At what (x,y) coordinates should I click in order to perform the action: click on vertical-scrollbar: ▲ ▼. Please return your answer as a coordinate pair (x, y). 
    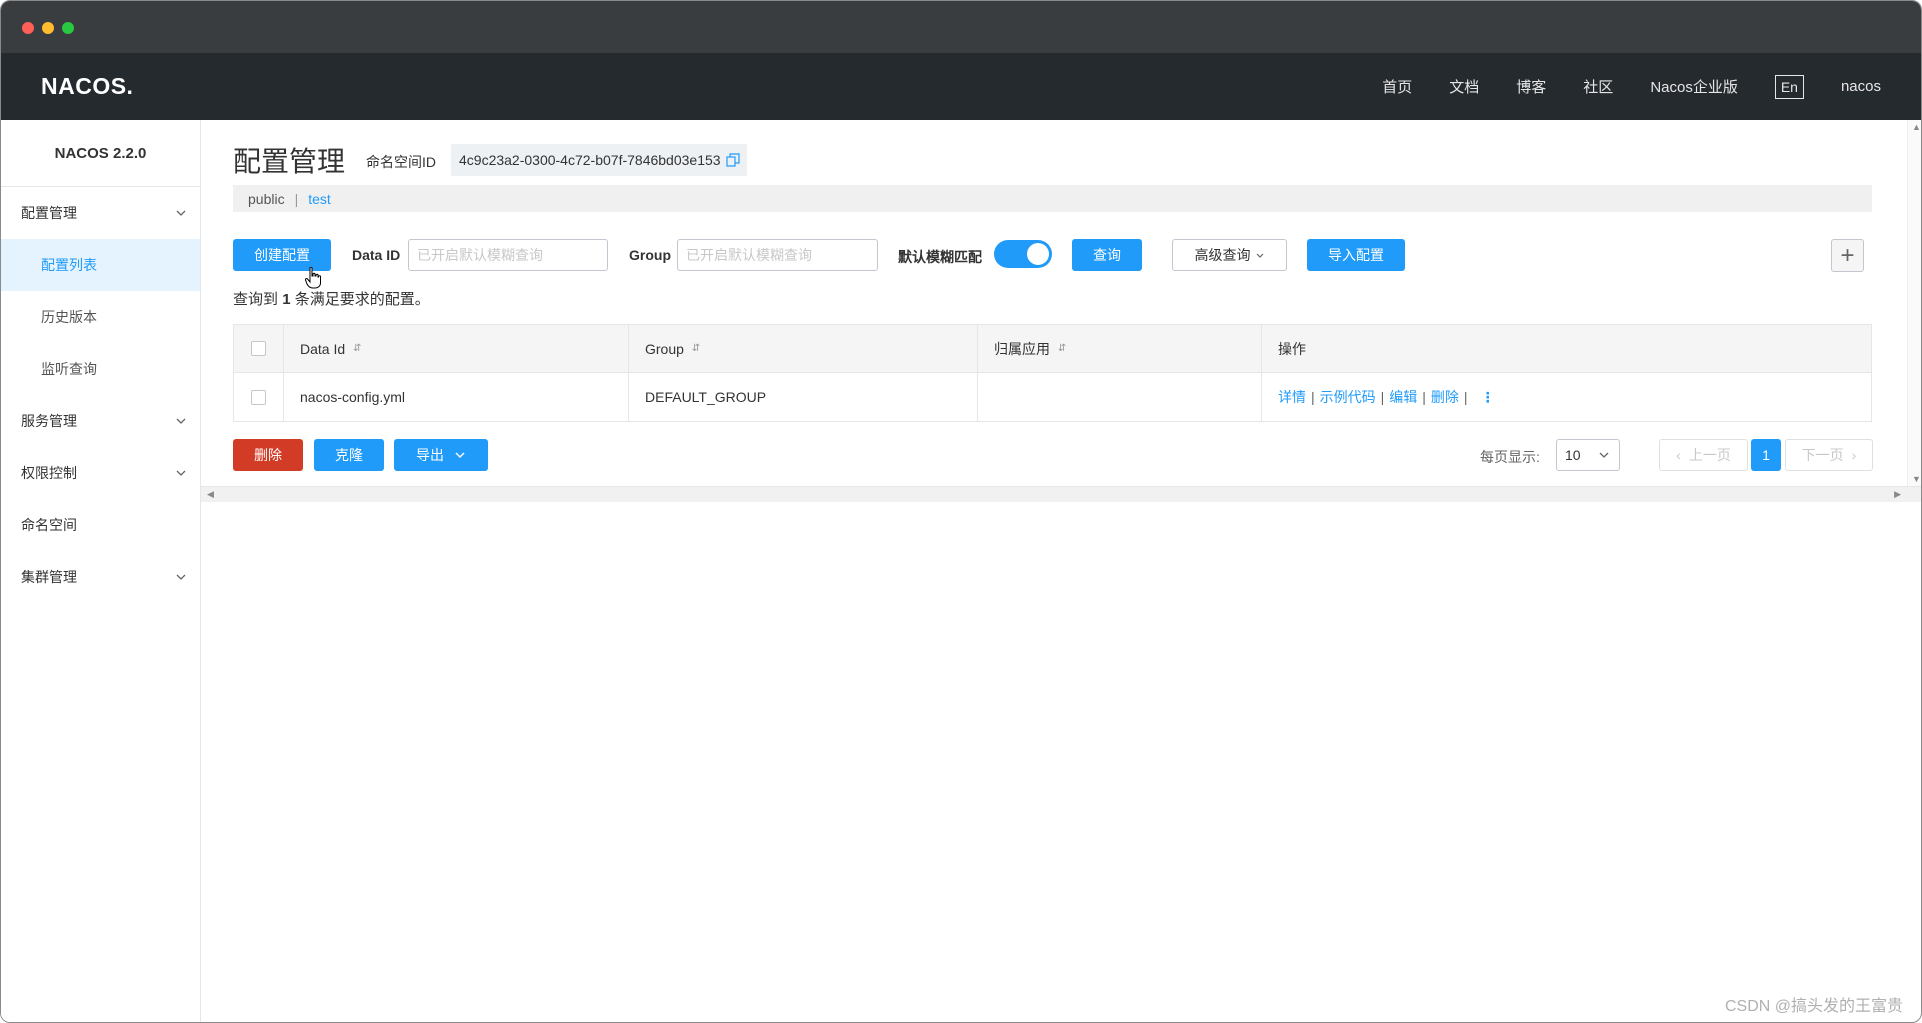
    Looking at the image, I should click on (1914, 303).